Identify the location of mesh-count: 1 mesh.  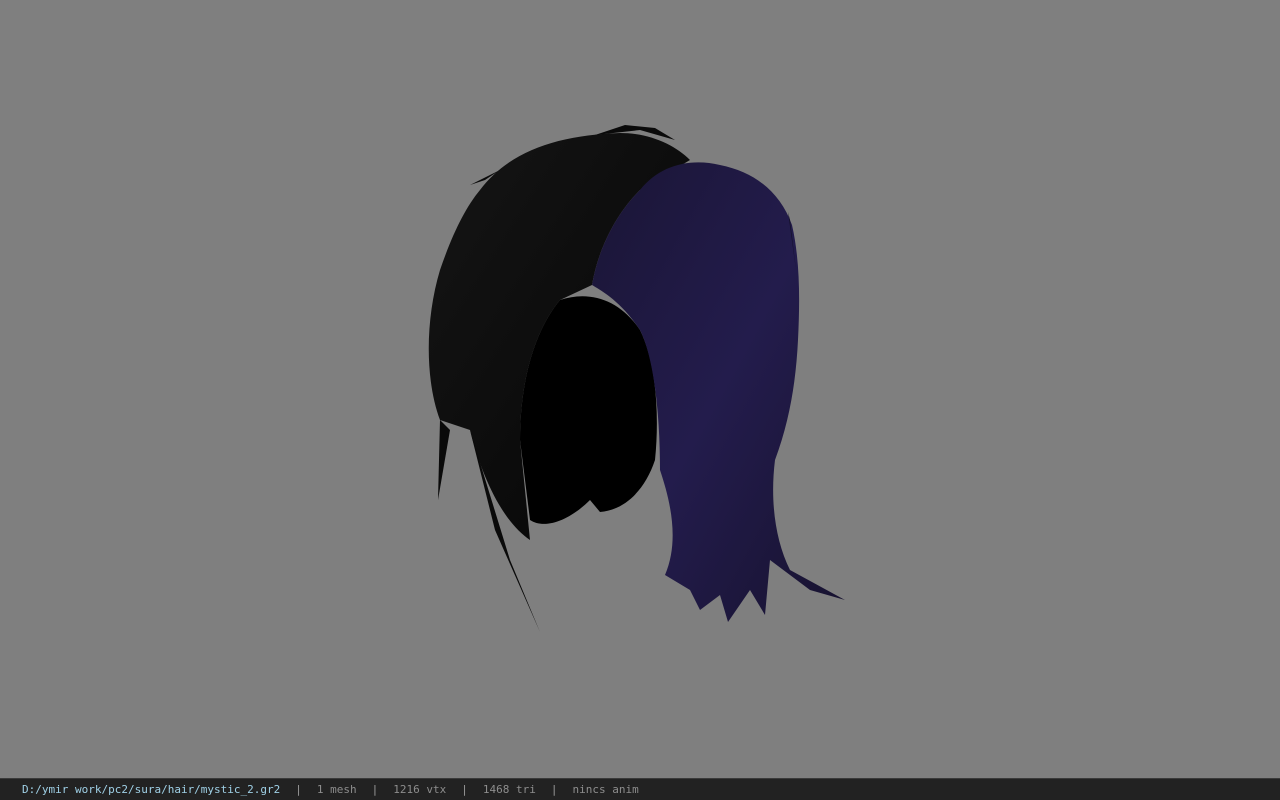
(336, 789).